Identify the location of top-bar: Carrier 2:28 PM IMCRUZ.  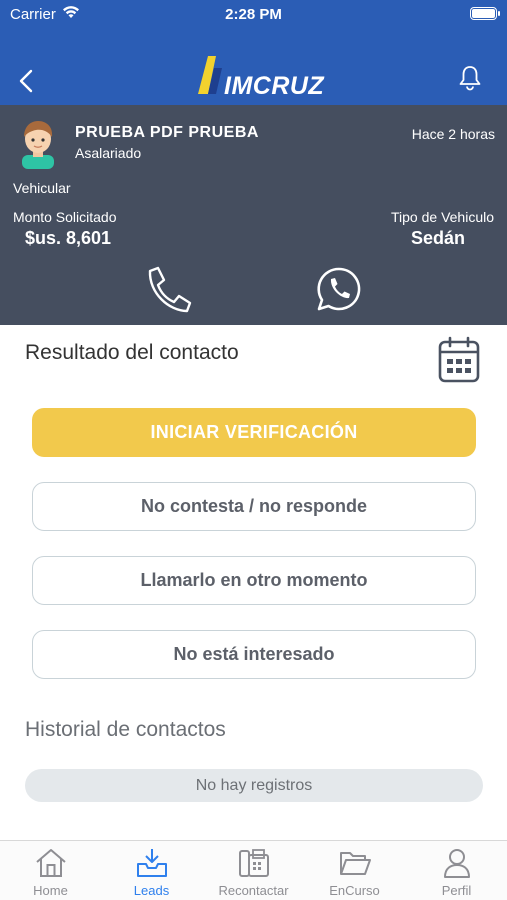
(253, 52).